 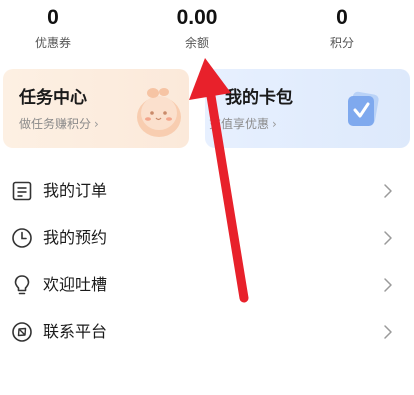 I want to click on stat-points: 0 积分, so click(x=342, y=28).